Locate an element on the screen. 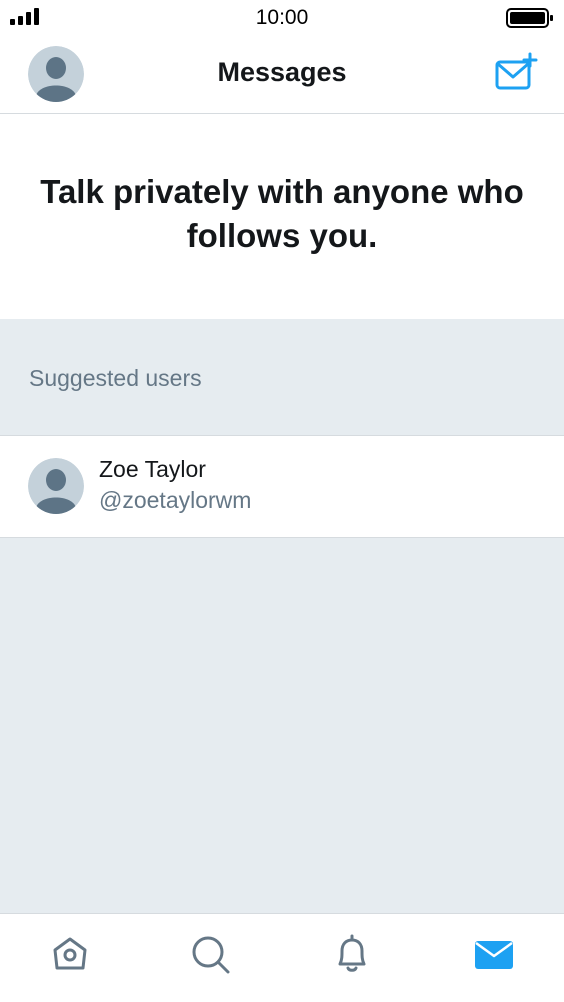 The image size is (564, 1002). suggested-users-header: Suggested users is located at coordinates (282, 377).